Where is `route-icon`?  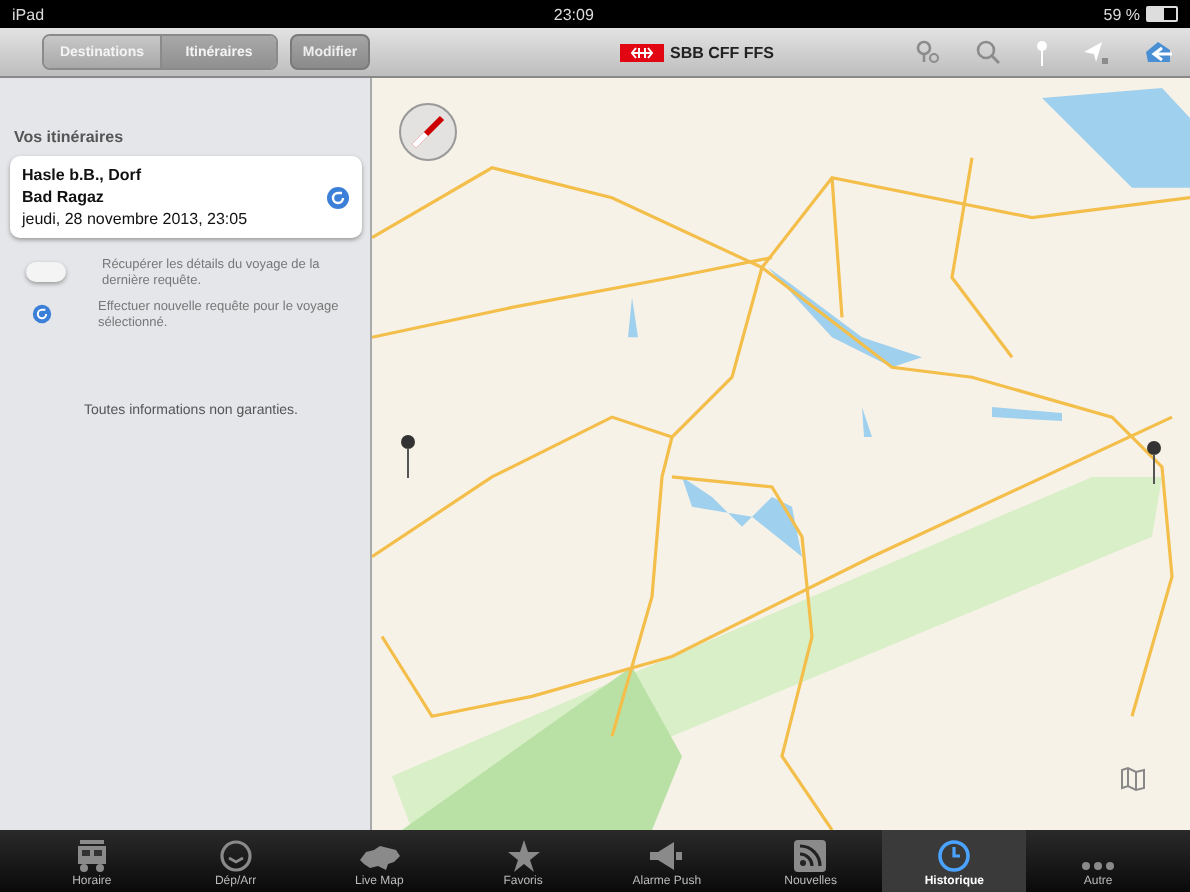
route-icon is located at coordinates (1159, 52).